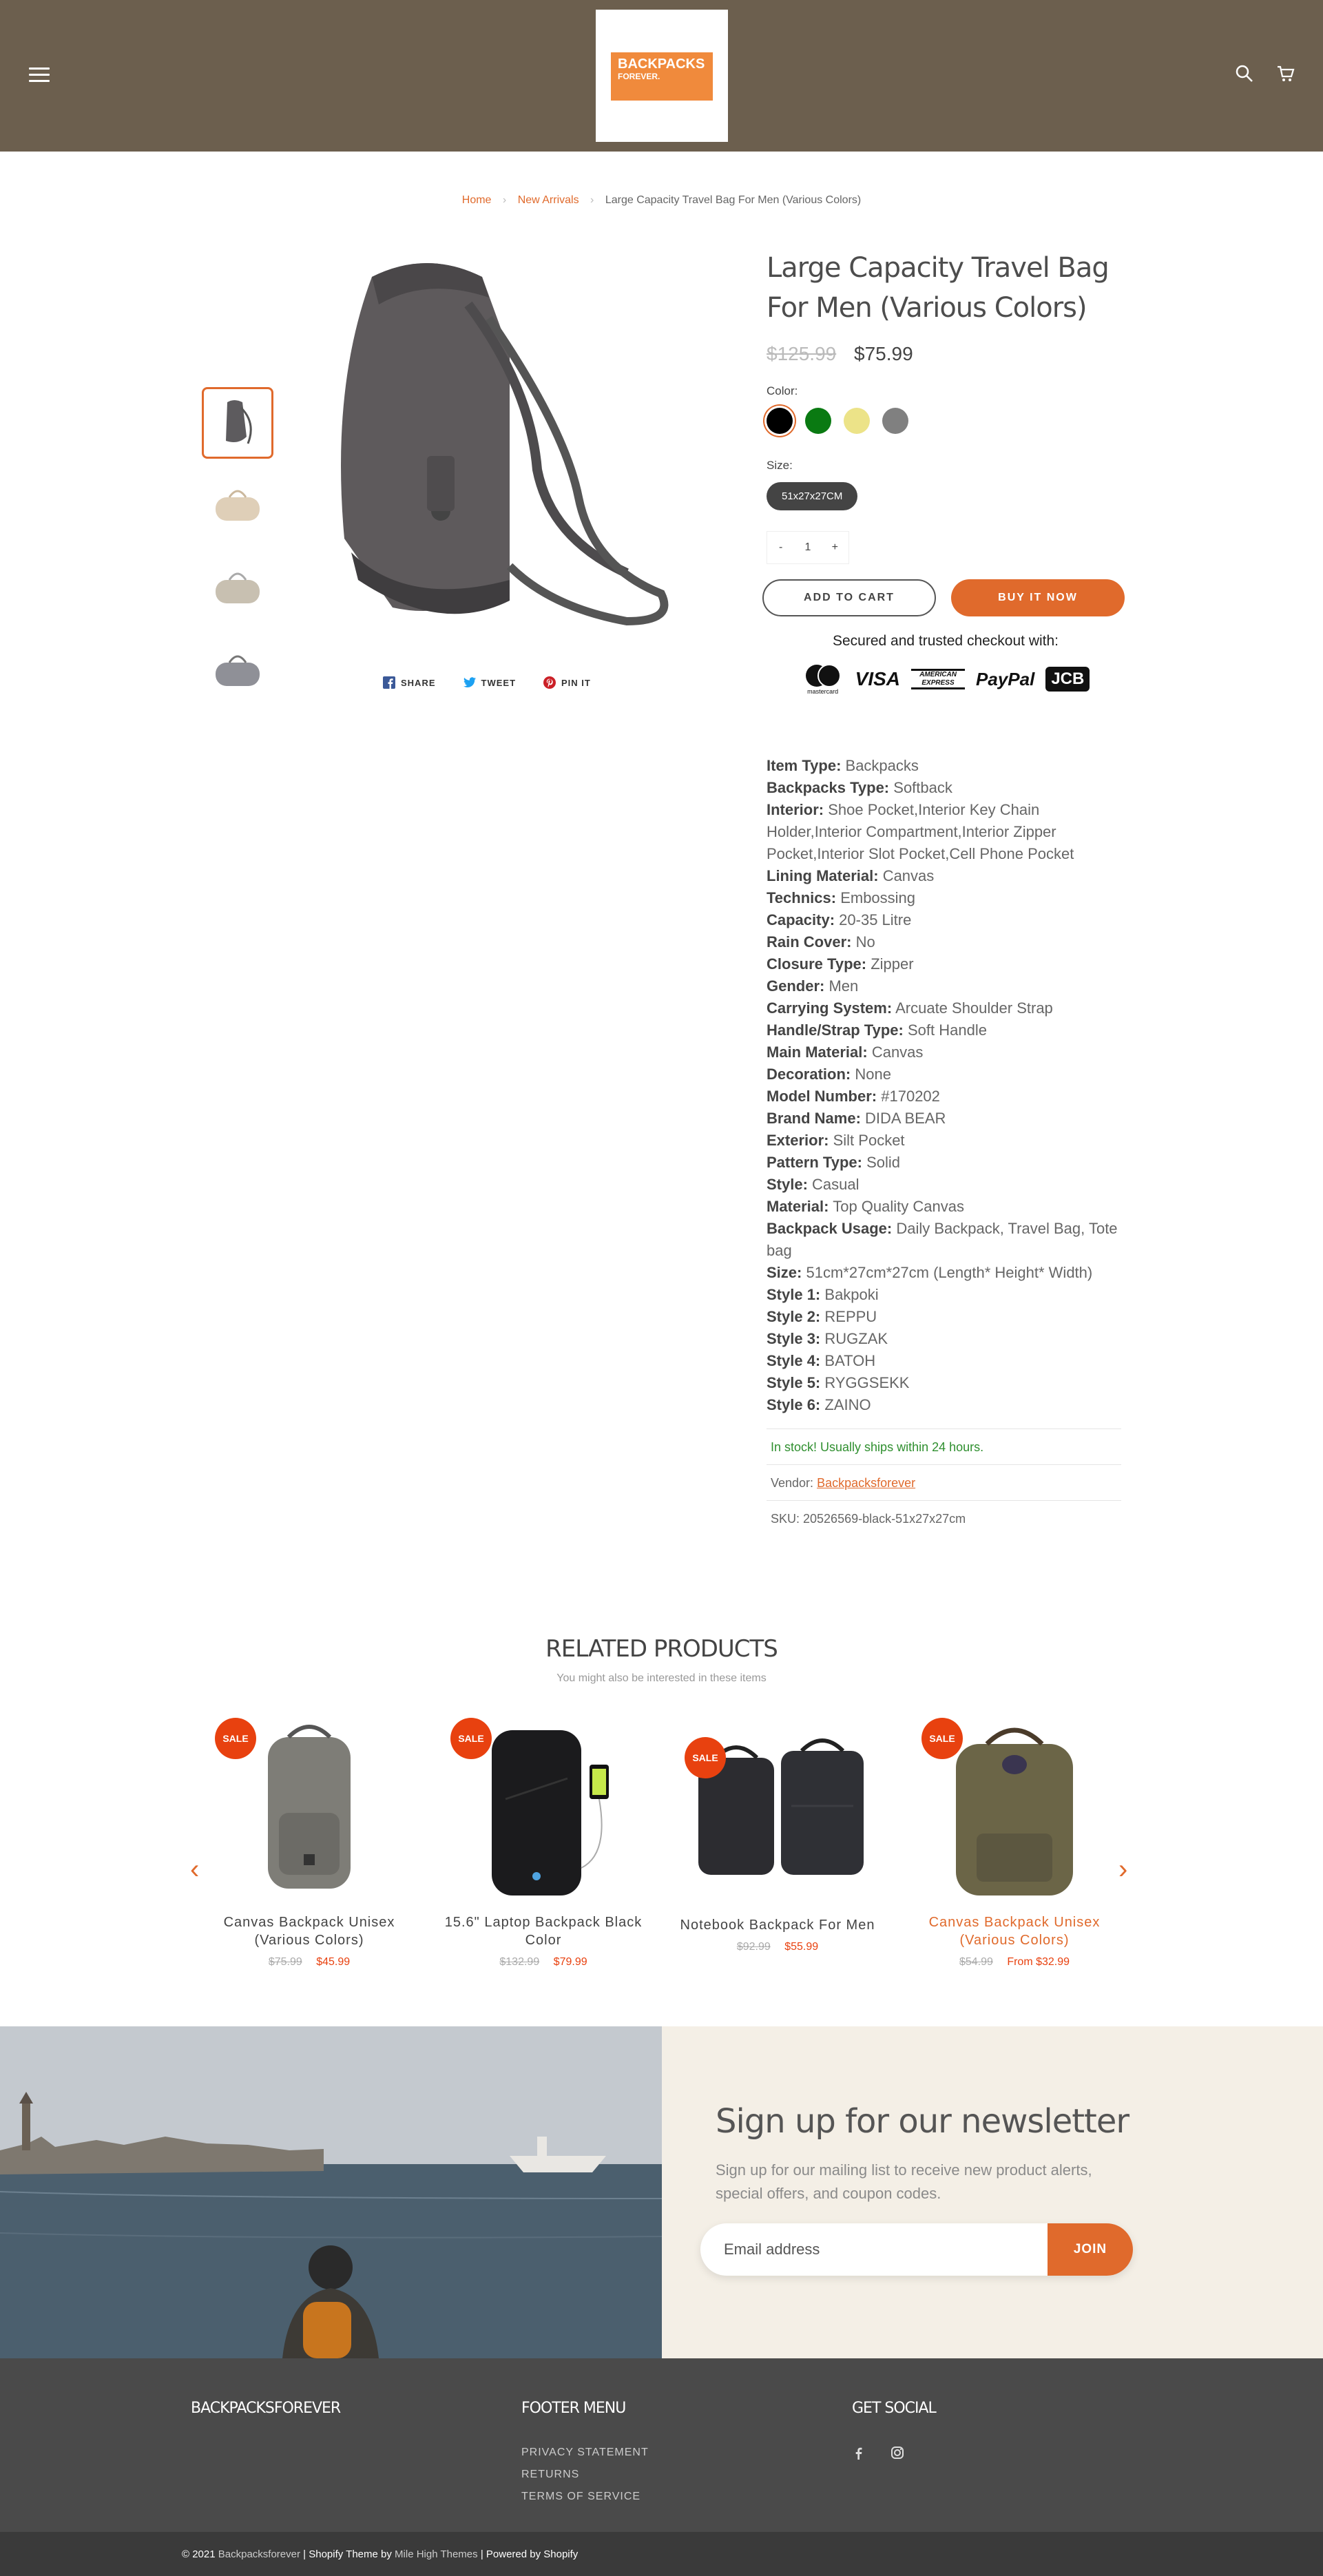 Image resolution: width=1323 pixels, height=2576 pixels. What do you see at coordinates (1038, 597) in the screenshot?
I see `buy-now-button: BUY IT NOW` at bounding box center [1038, 597].